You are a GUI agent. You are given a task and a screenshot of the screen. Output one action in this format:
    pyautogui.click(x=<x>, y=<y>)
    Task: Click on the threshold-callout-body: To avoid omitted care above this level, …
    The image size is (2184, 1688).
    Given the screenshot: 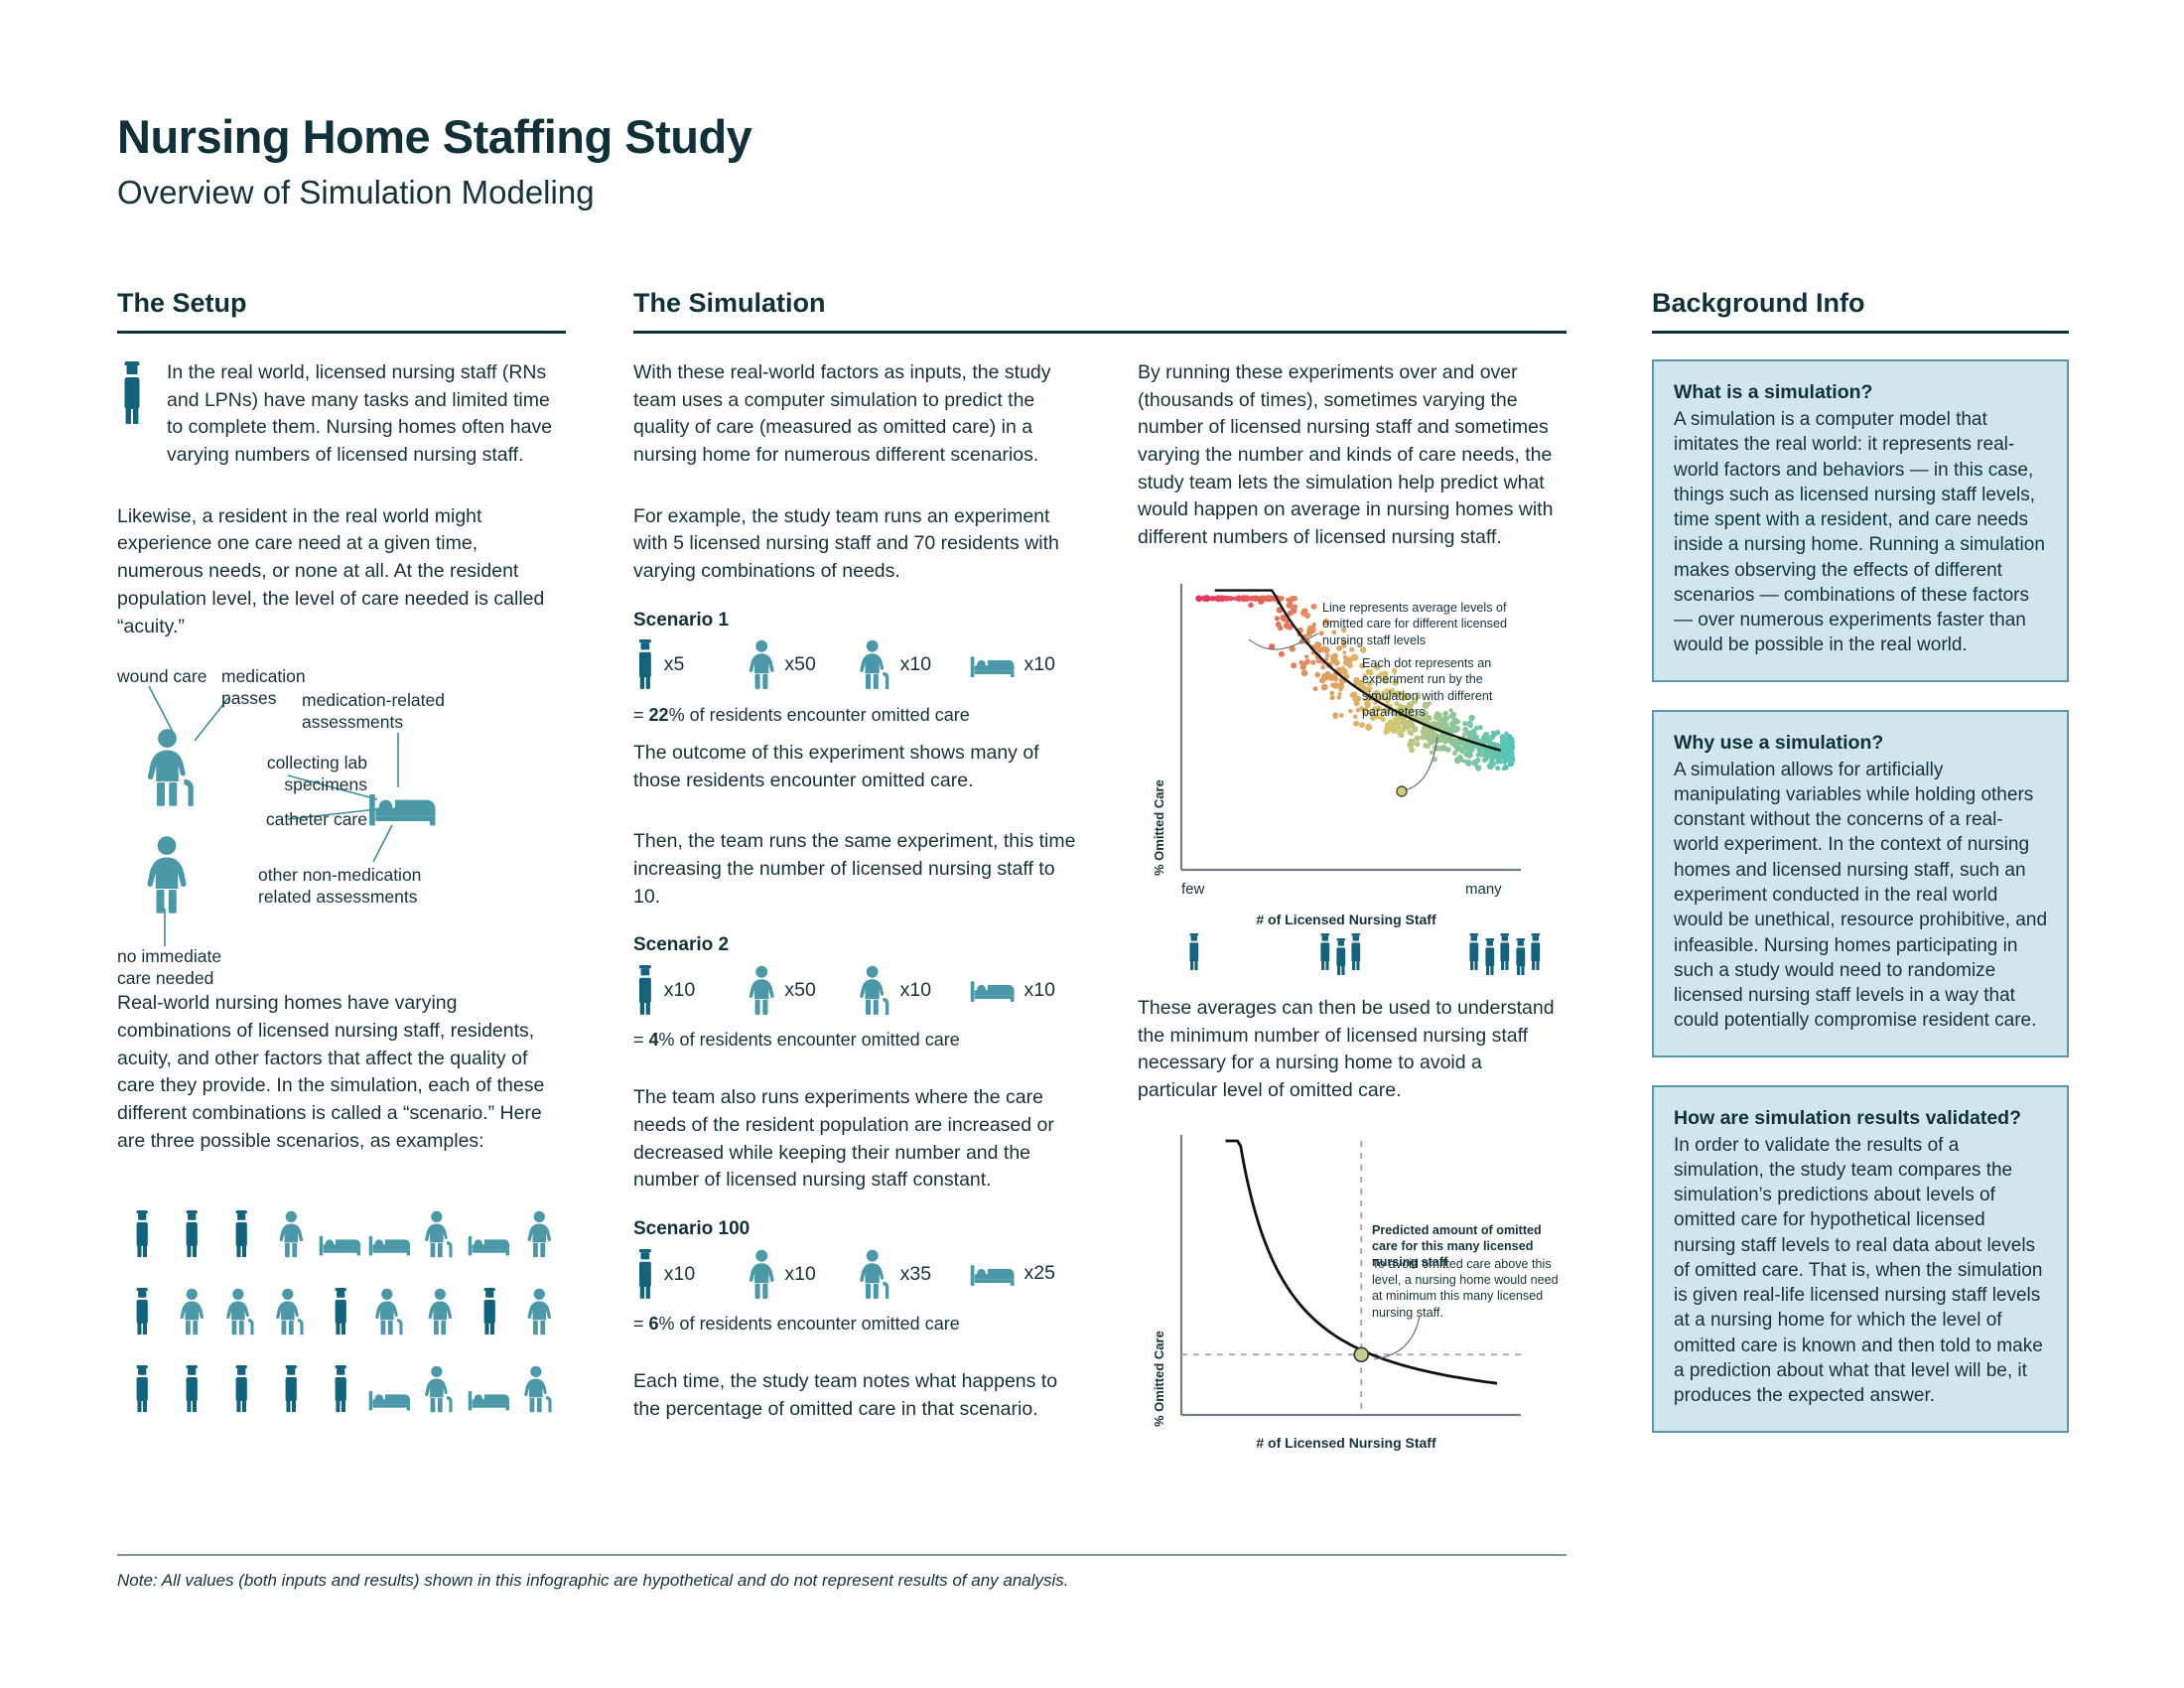 What is the action you would take?
    pyautogui.click(x=1465, y=1288)
    